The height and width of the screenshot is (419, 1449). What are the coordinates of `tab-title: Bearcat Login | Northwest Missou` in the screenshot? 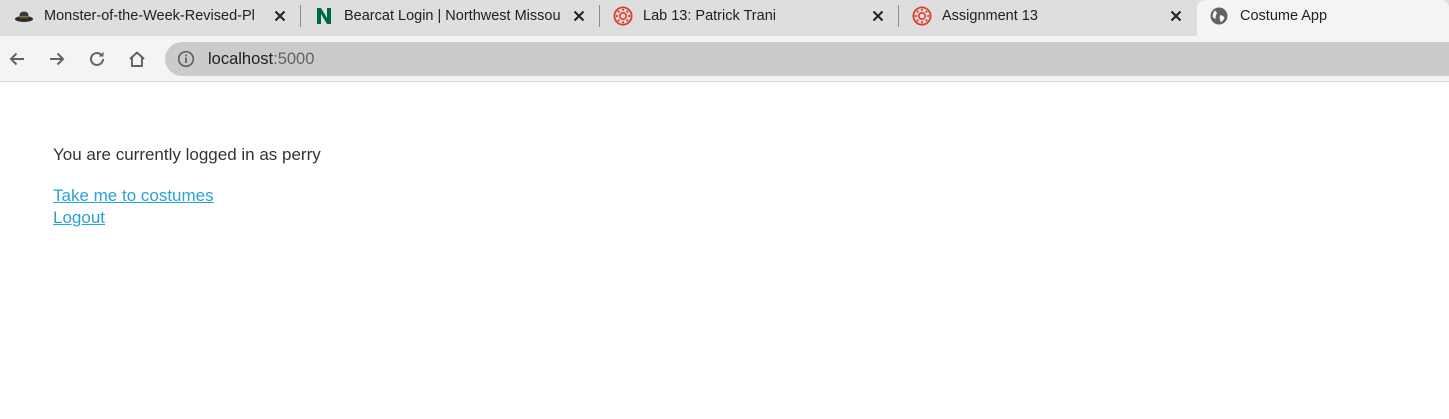 It's located at (452, 16).